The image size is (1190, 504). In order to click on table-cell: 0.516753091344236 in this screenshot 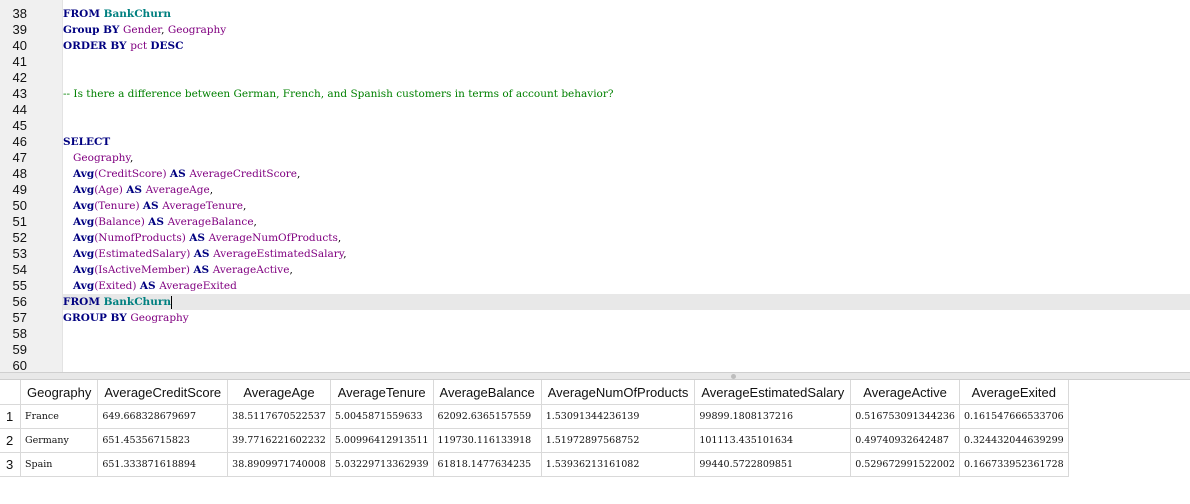, I will do `click(905, 416)`.